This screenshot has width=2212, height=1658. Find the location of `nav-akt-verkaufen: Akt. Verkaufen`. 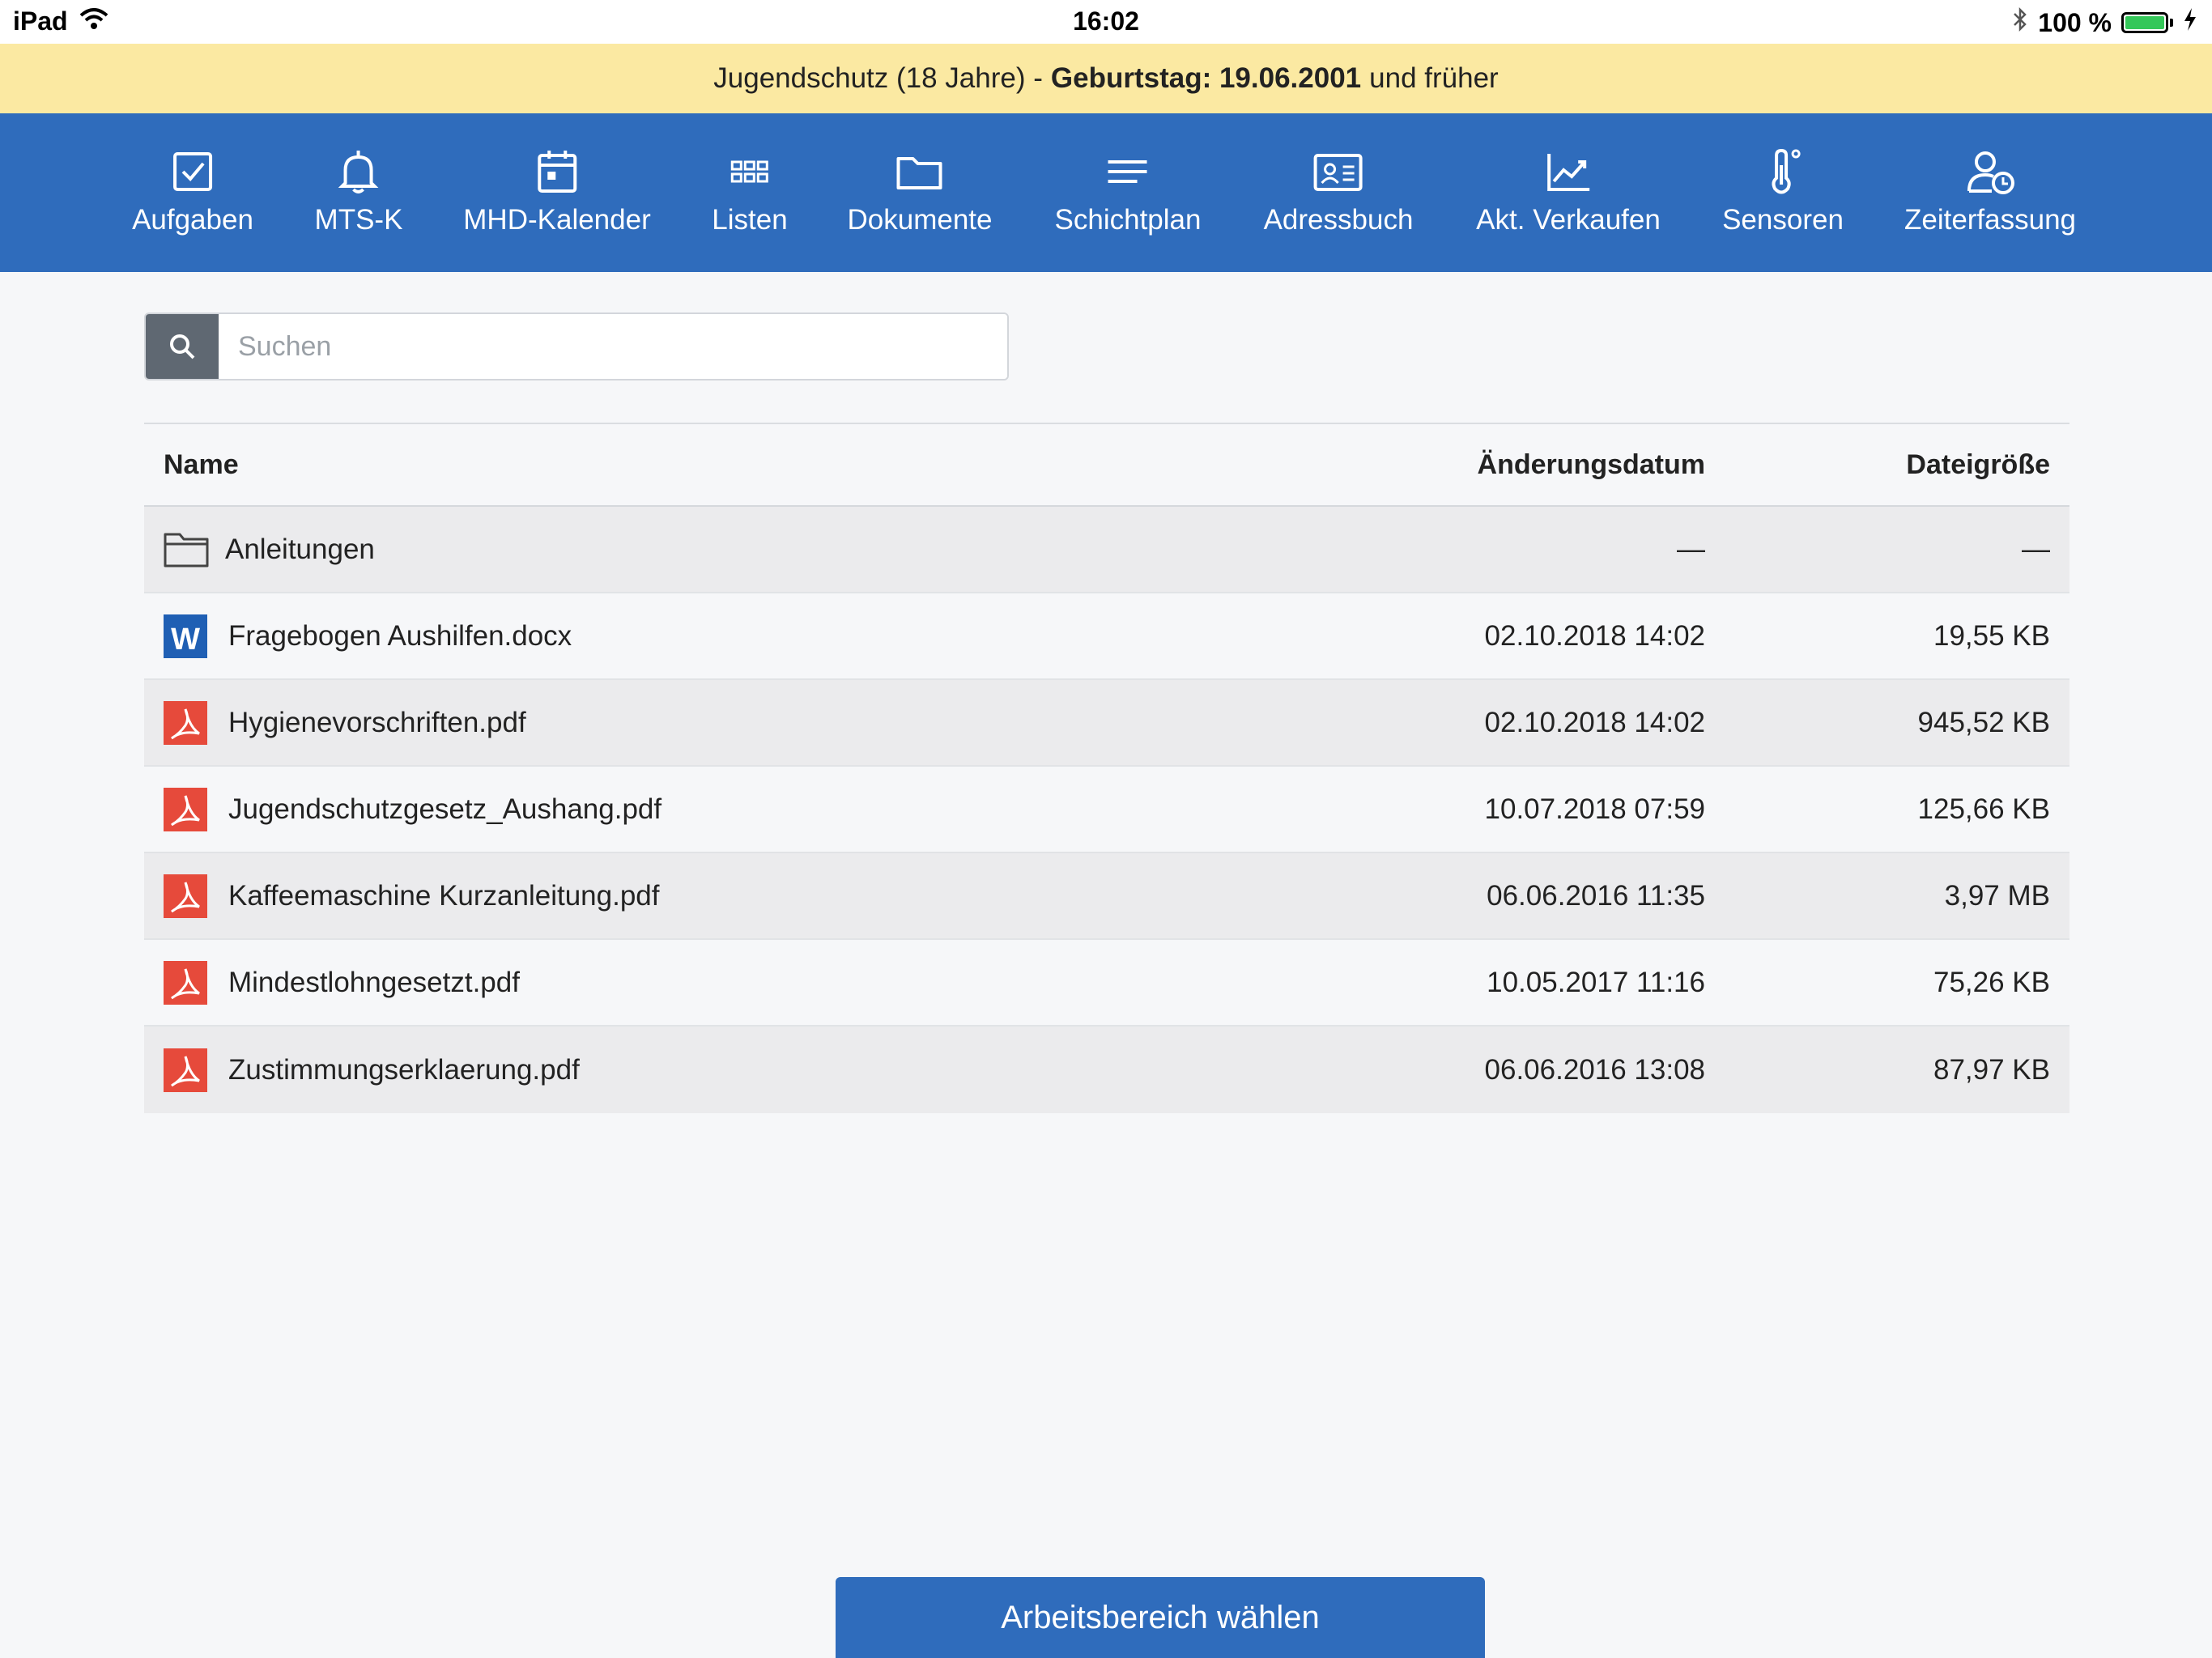

nav-akt-verkaufen: Akt. Verkaufen is located at coordinates (1569, 191).